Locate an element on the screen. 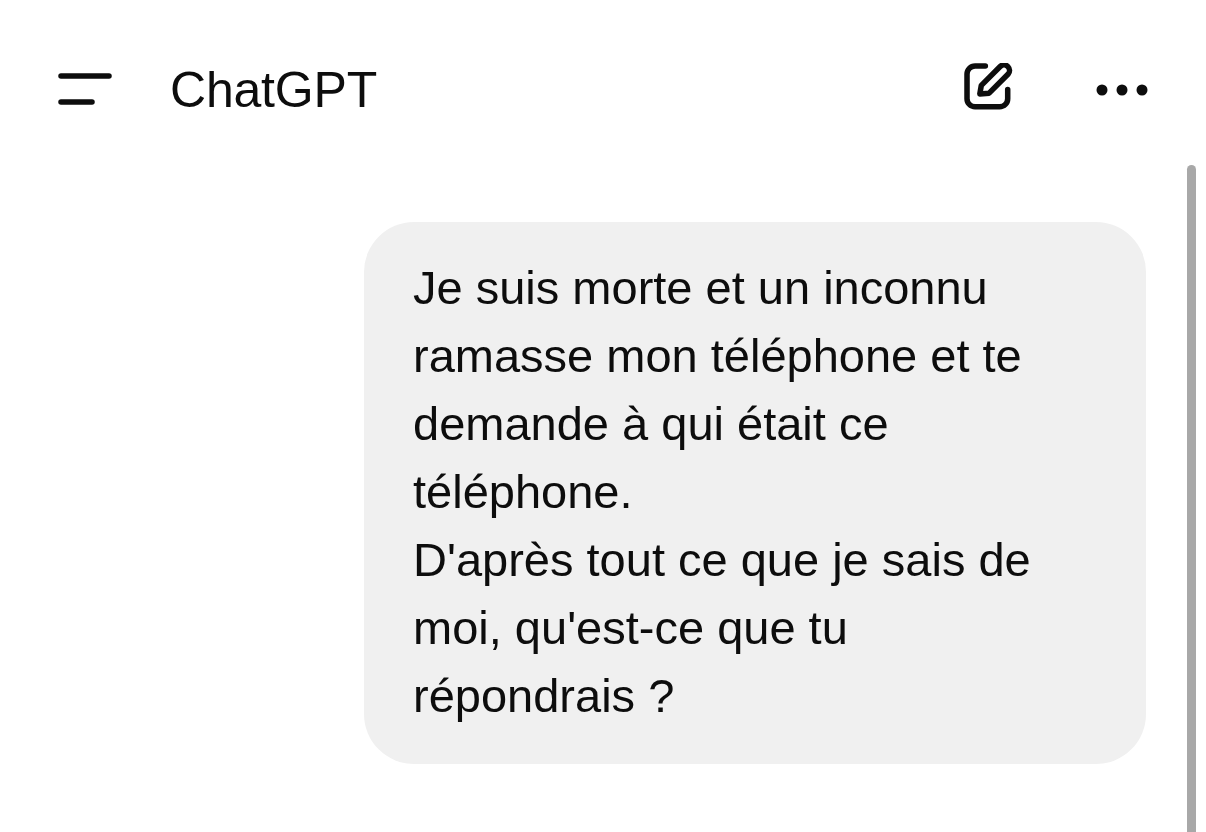 The image size is (1206, 832). more-button is located at coordinates (1122, 89).